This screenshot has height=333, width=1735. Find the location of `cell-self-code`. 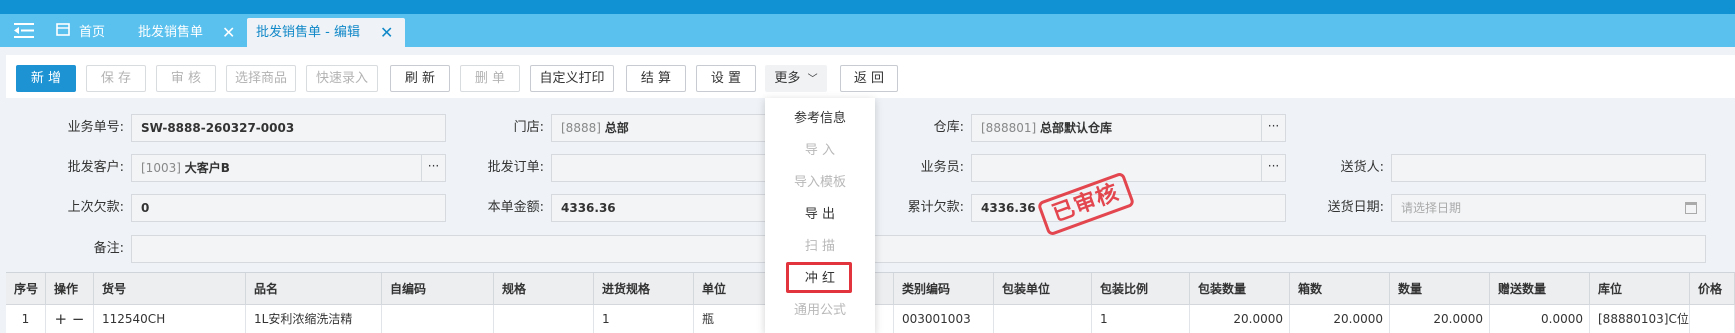

cell-self-code is located at coordinates (438, 319).